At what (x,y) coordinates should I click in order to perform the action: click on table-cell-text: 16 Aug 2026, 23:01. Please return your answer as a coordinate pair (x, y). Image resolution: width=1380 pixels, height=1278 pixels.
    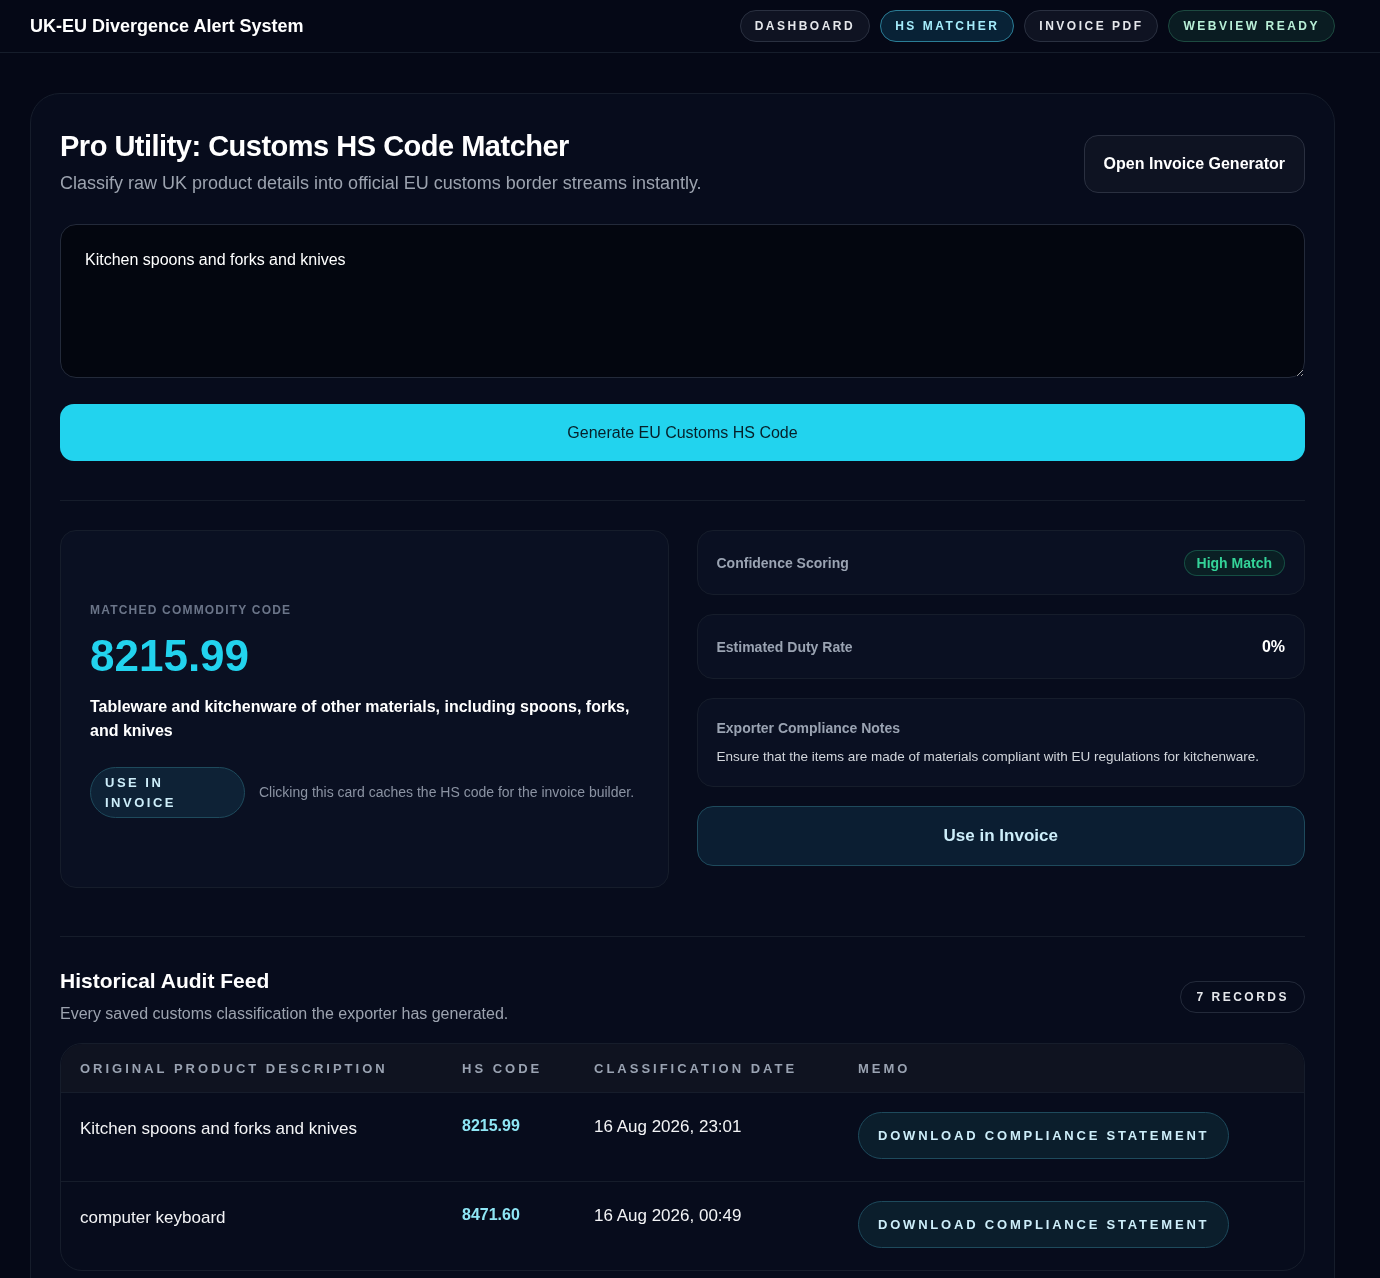
    Looking at the image, I should click on (668, 1126).